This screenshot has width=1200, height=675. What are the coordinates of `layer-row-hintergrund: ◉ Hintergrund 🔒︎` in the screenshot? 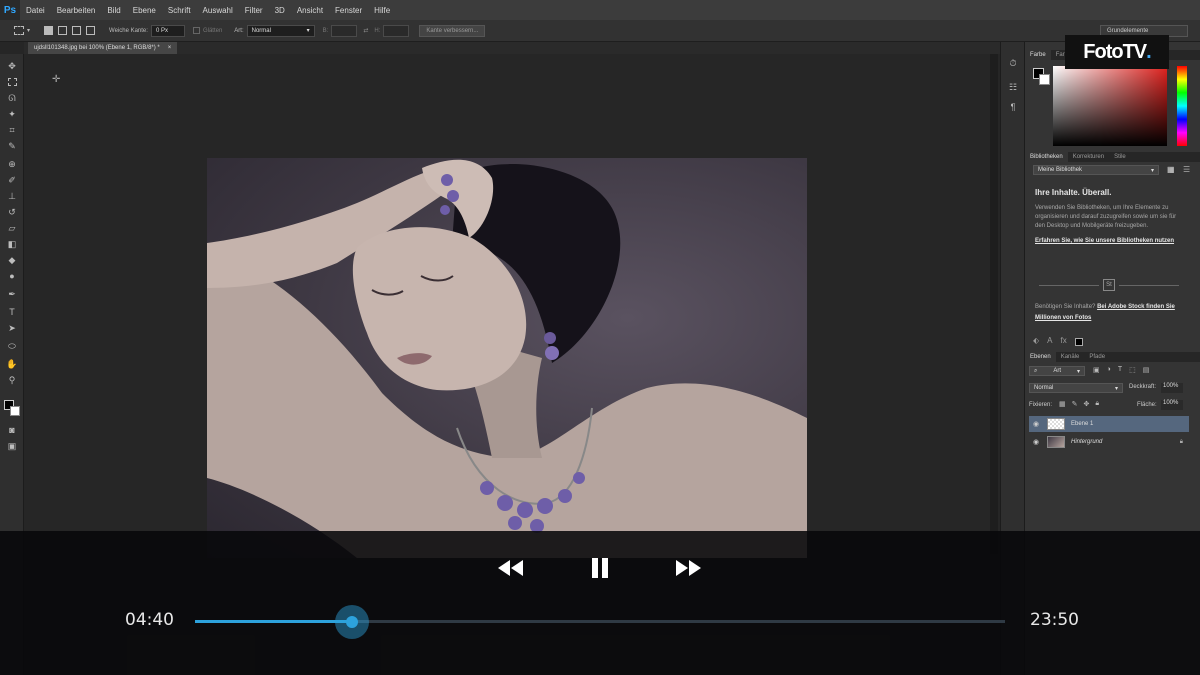 It's located at (1109, 442).